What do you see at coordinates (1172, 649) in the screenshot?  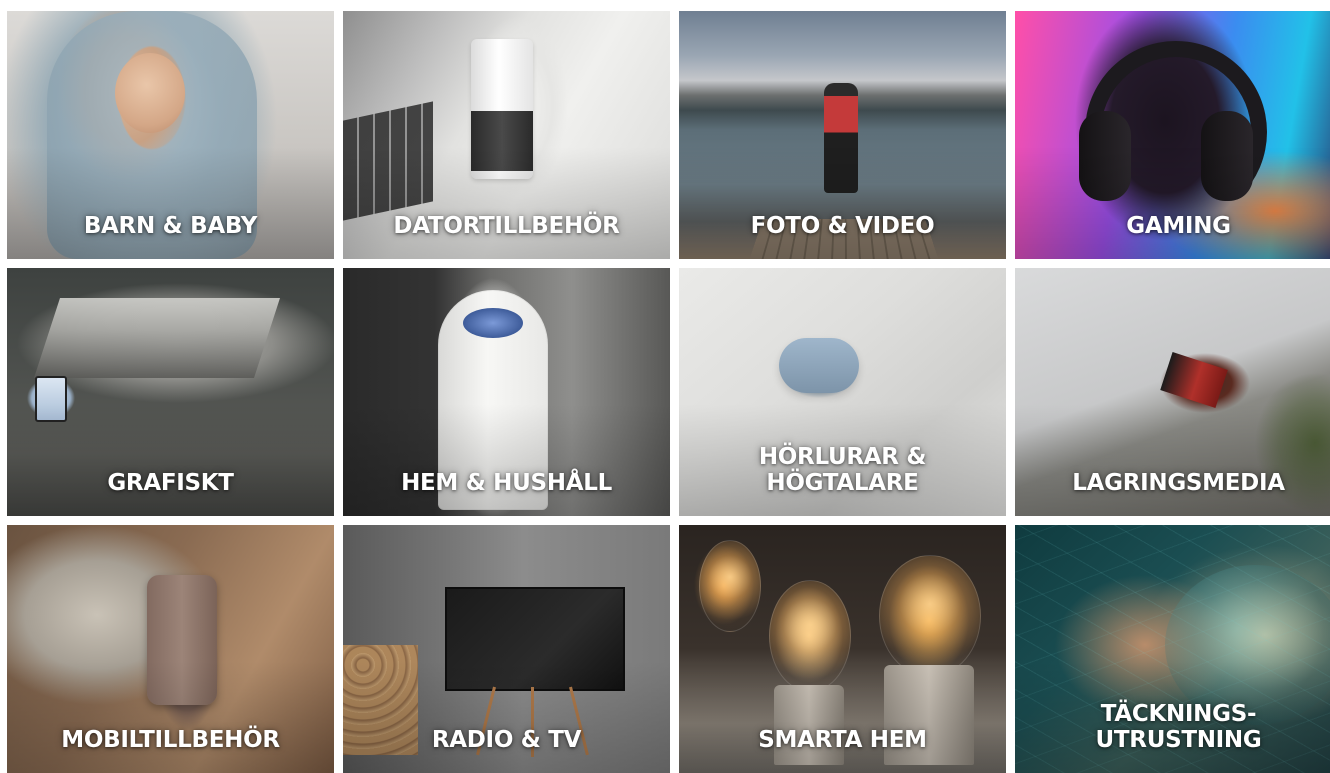 I see `category-tile-tackningsutrustning: TÄCKNINGS- UTRUSTNING` at bounding box center [1172, 649].